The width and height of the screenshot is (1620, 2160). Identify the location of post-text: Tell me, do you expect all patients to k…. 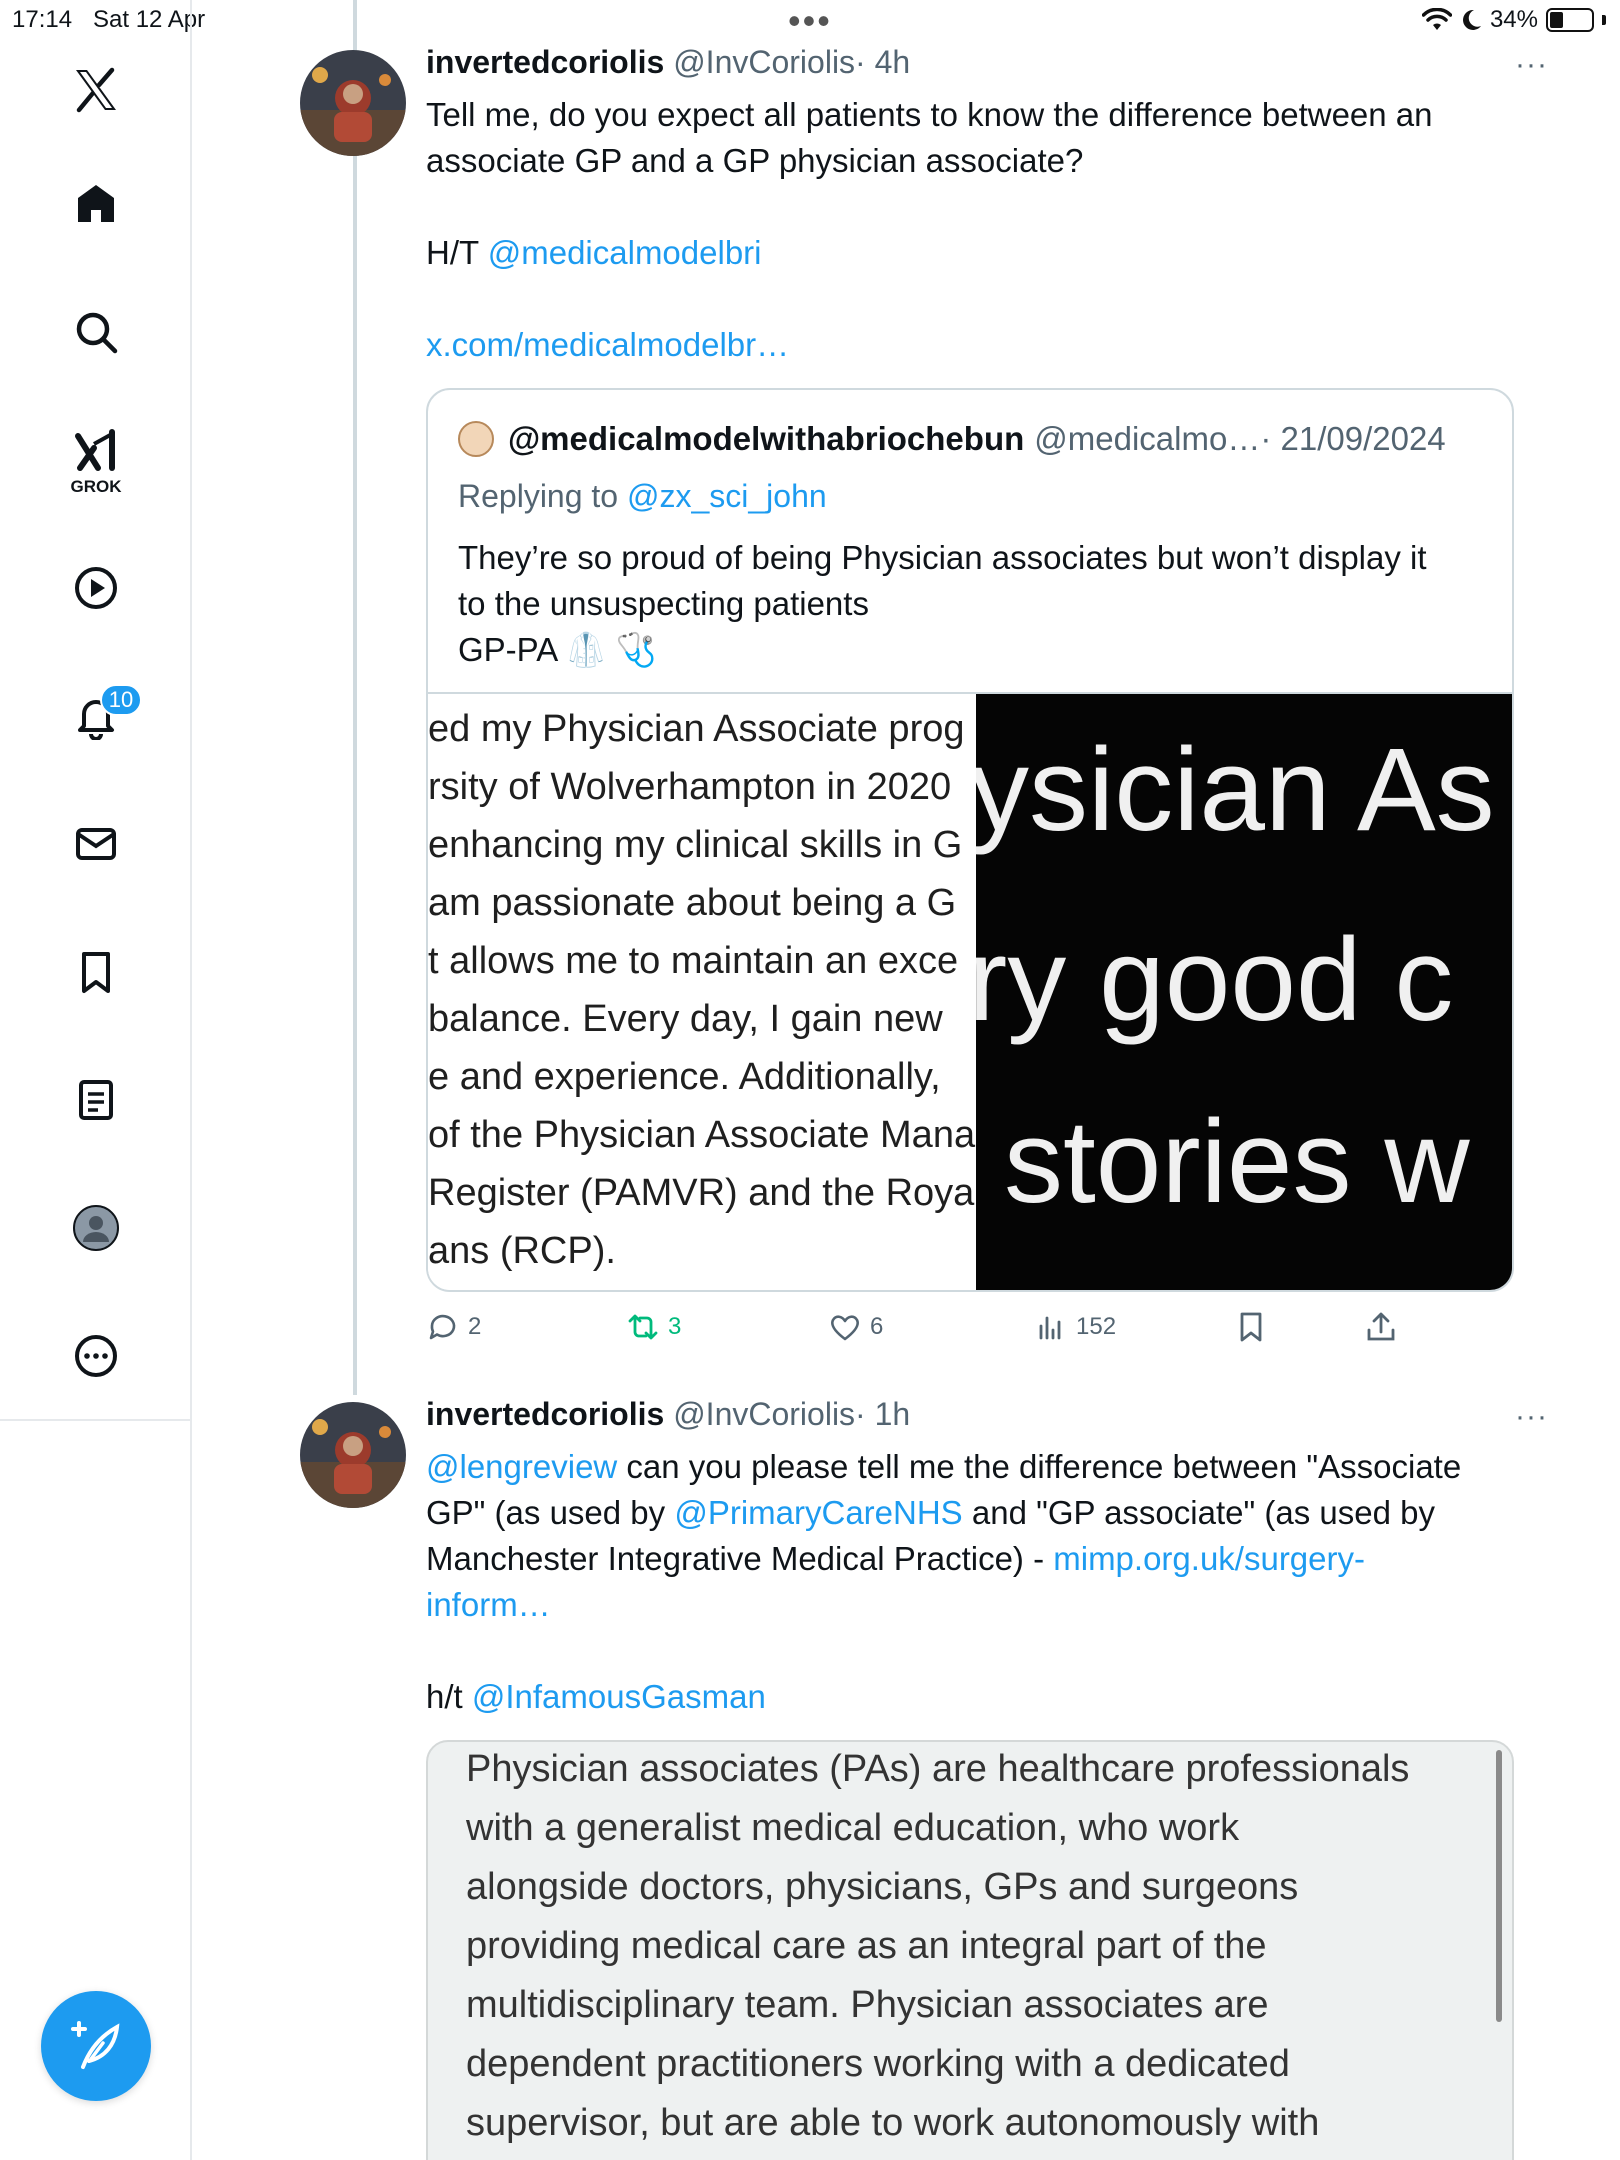
(929, 138).